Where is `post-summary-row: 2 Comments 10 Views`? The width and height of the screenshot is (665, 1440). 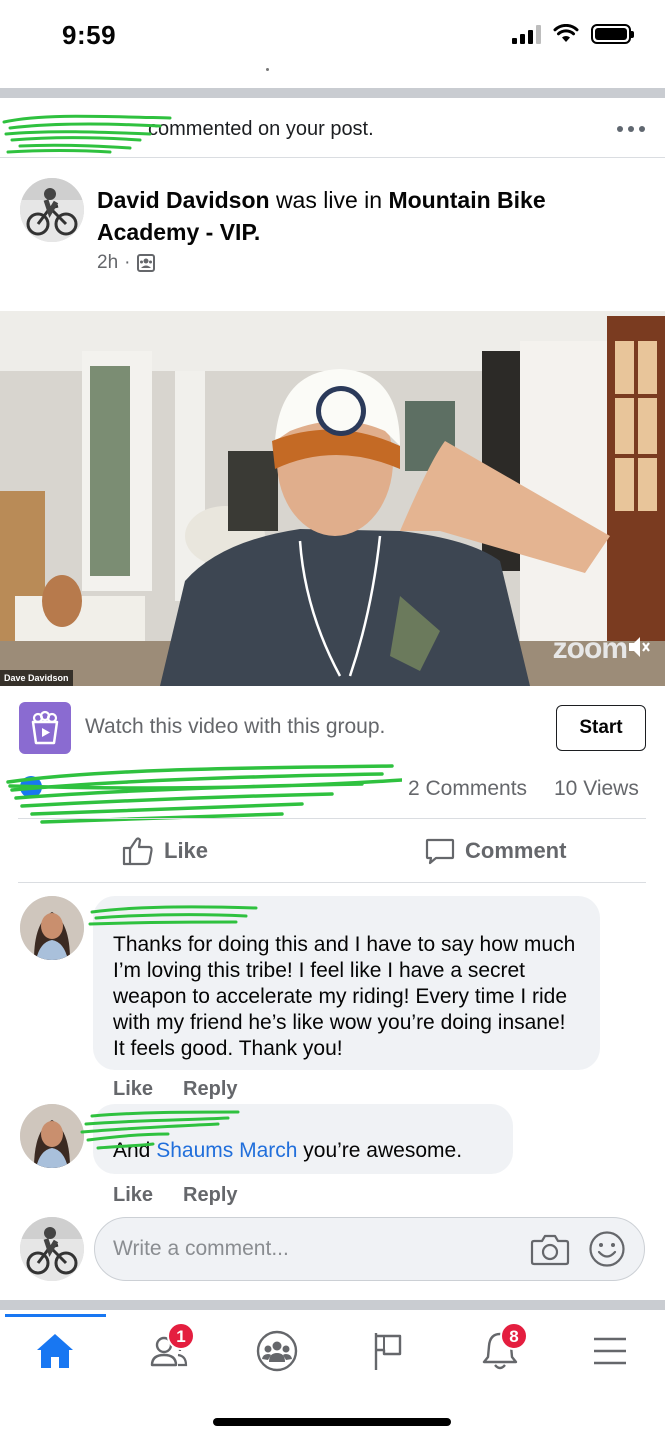
post-summary-row: 2 Comments 10 Views is located at coordinates (332, 794).